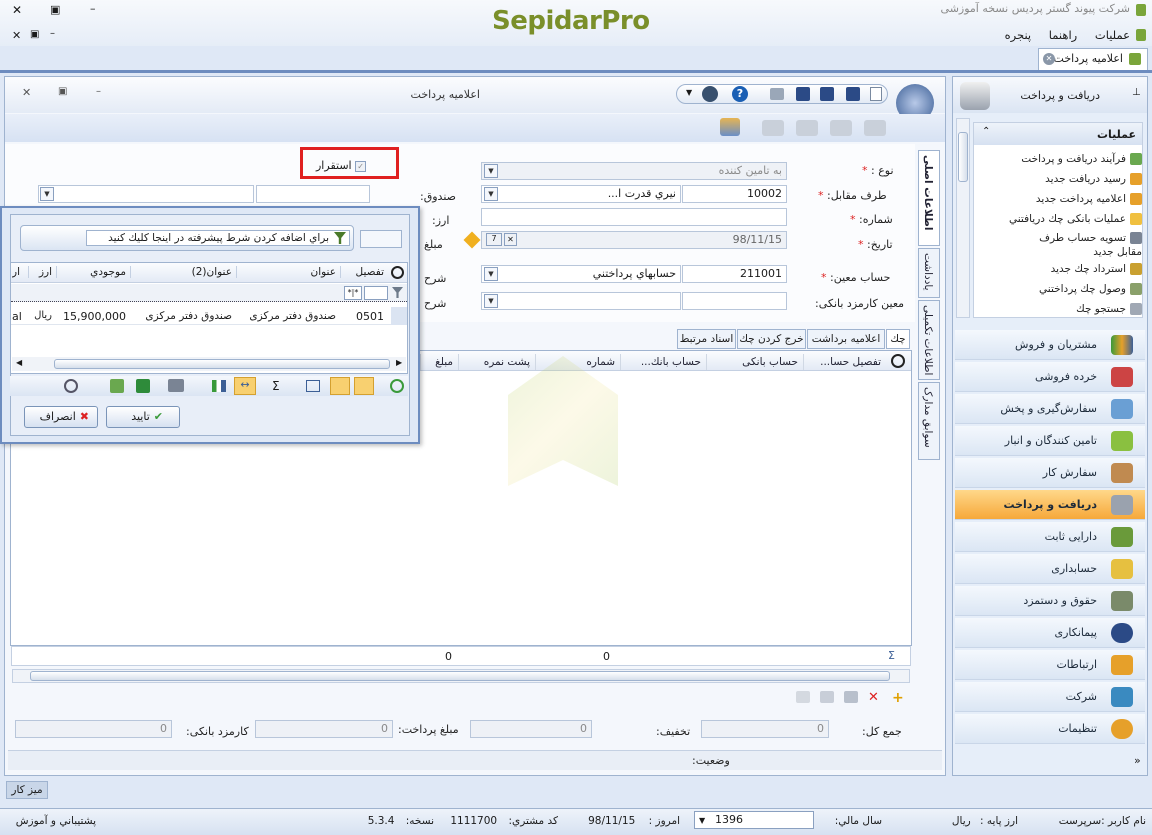  Describe the element at coordinates (491, 301) in the screenshot. I see `bank-fee-dropdown-icon: ▼` at that location.